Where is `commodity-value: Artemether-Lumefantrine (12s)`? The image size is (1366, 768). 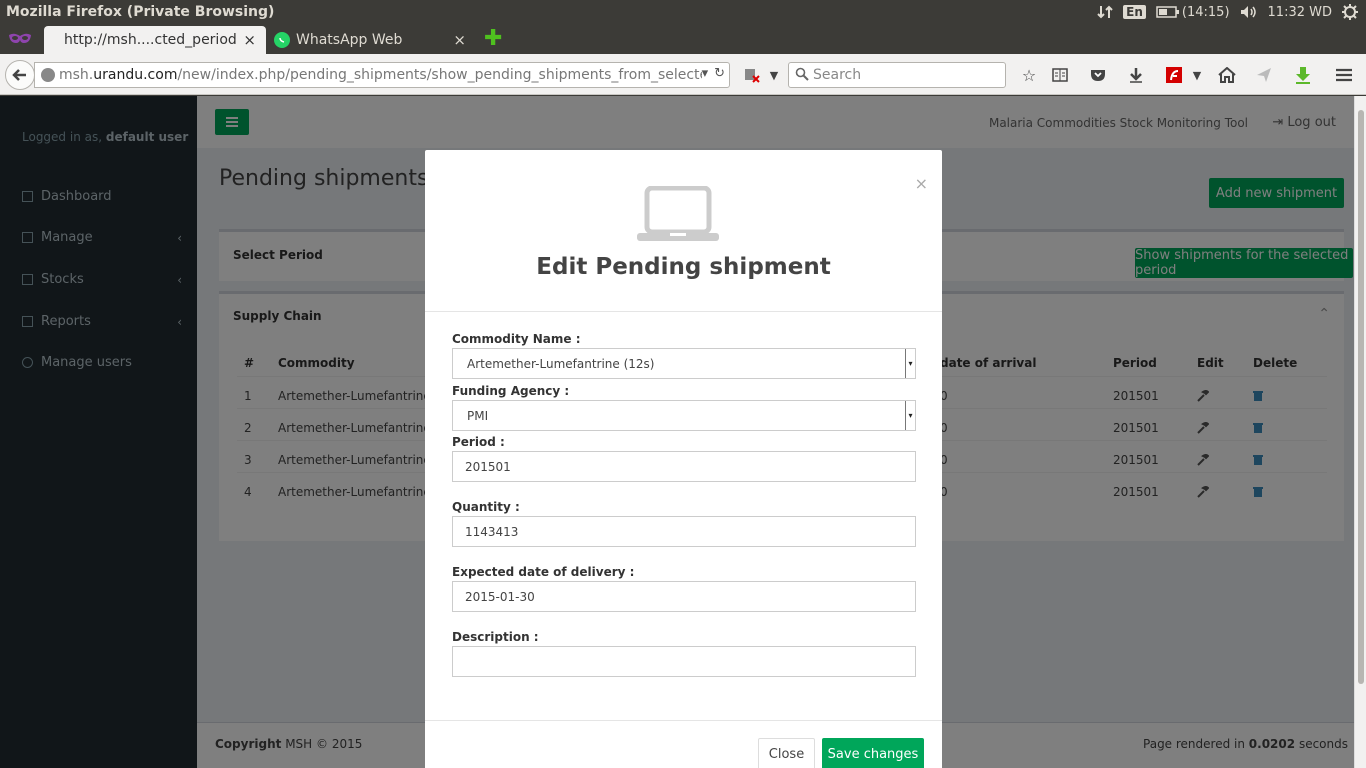 commodity-value: Artemether-Lumefantrine (12s) is located at coordinates (561, 363).